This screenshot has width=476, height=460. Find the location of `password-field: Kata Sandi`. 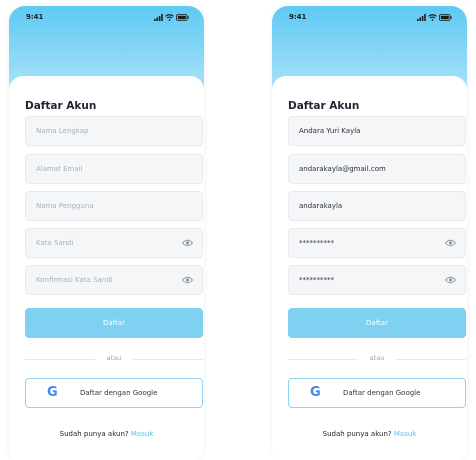

password-field: Kata Sandi is located at coordinates (114, 243).